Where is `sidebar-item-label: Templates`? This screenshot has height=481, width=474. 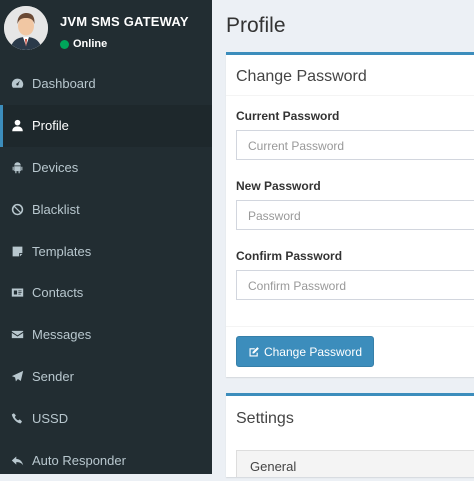
sidebar-item-label: Templates is located at coordinates (62, 251).